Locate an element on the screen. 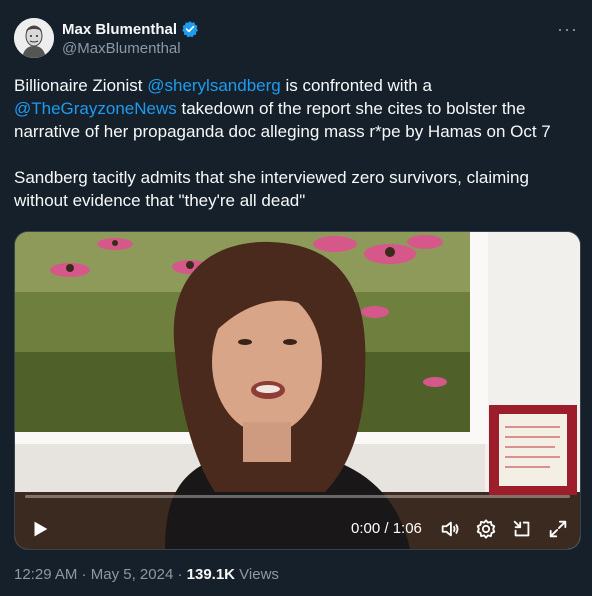  settings-icon is located at coordinates (486, 529).